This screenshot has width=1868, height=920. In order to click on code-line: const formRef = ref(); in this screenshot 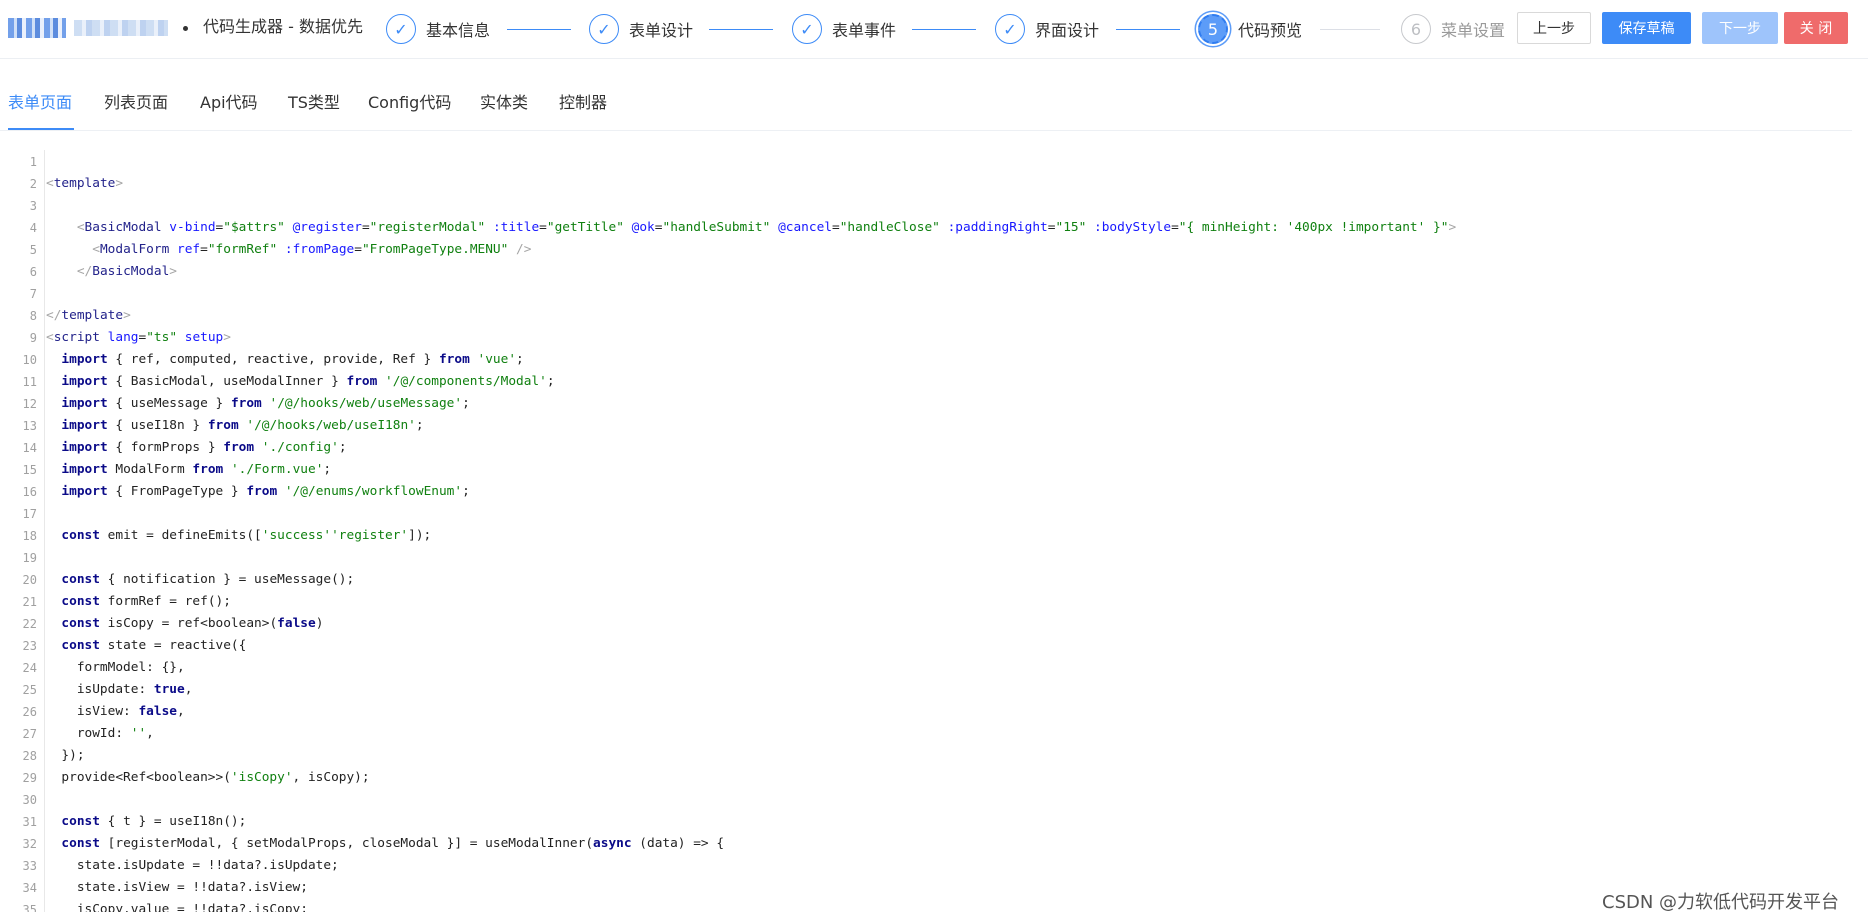, I will do `click(138, 602)`.